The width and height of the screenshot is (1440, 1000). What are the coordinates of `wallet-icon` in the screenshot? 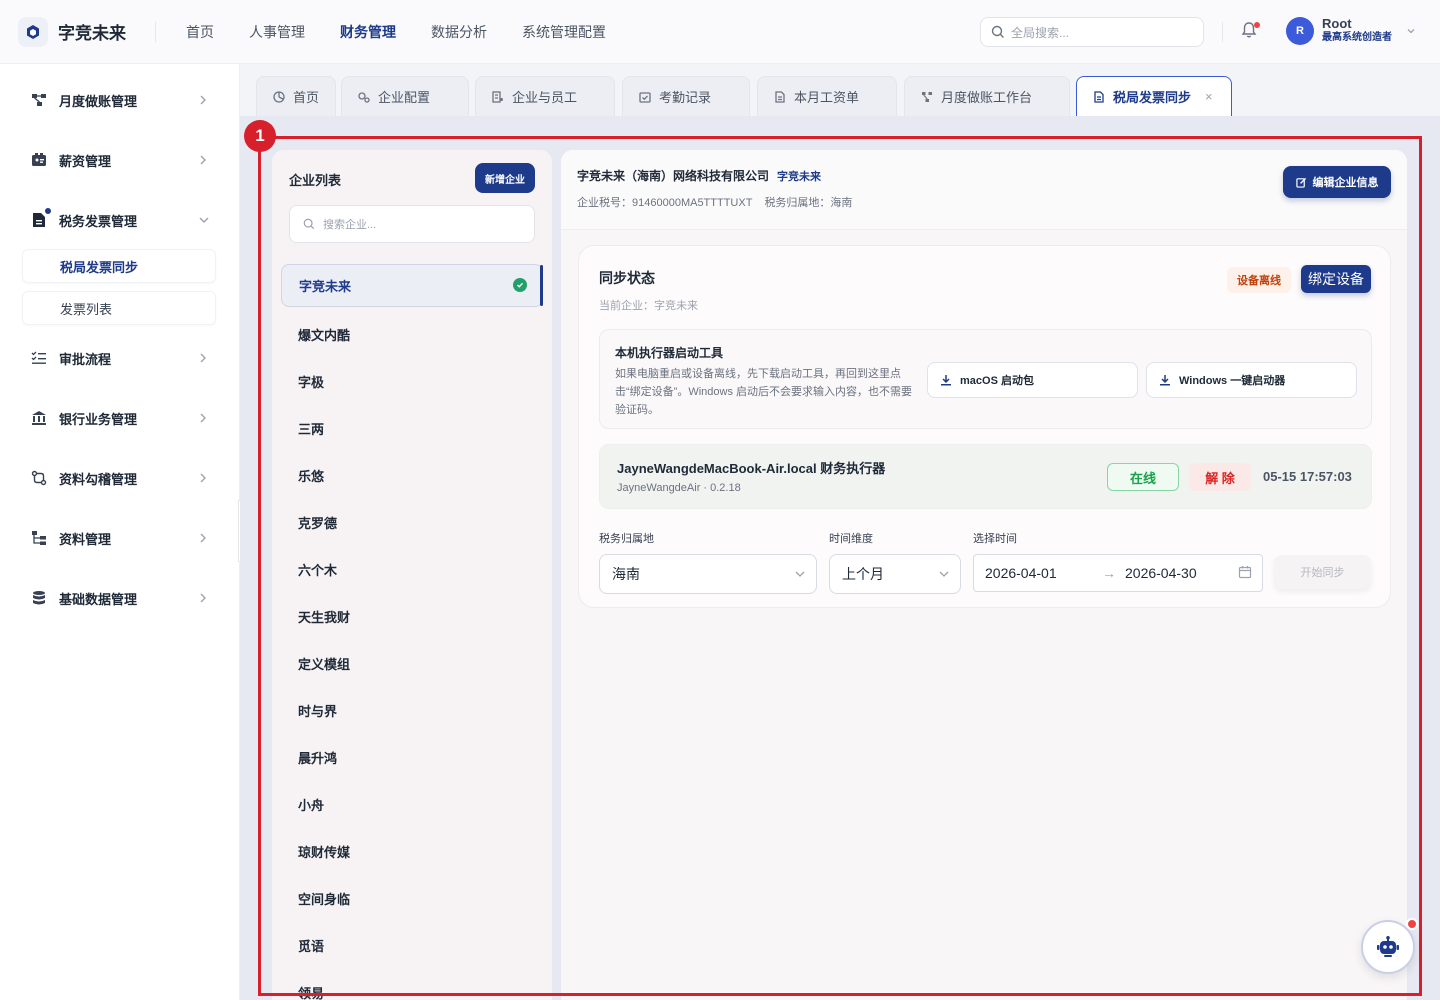 It's located at (39, 160).